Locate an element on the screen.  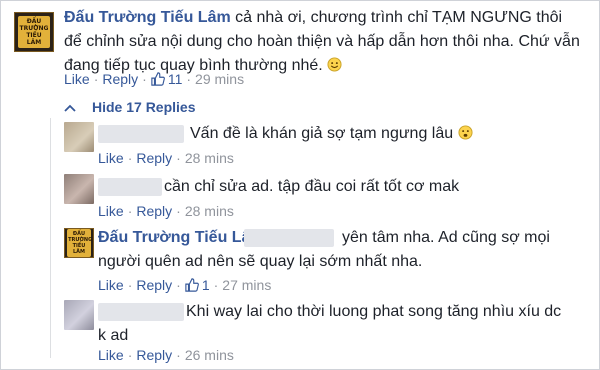
reply-time: 26 mins is located at coordinates (209, 355).